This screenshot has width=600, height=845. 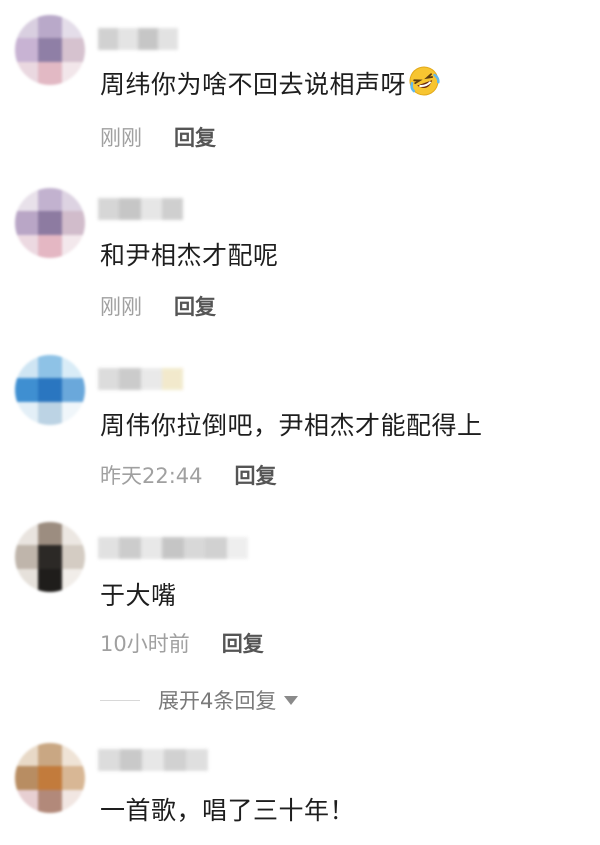 What do you see at coordinates (120, 700) in the screenshot?
I see `expand-divider` at bounding box center [120, 700].